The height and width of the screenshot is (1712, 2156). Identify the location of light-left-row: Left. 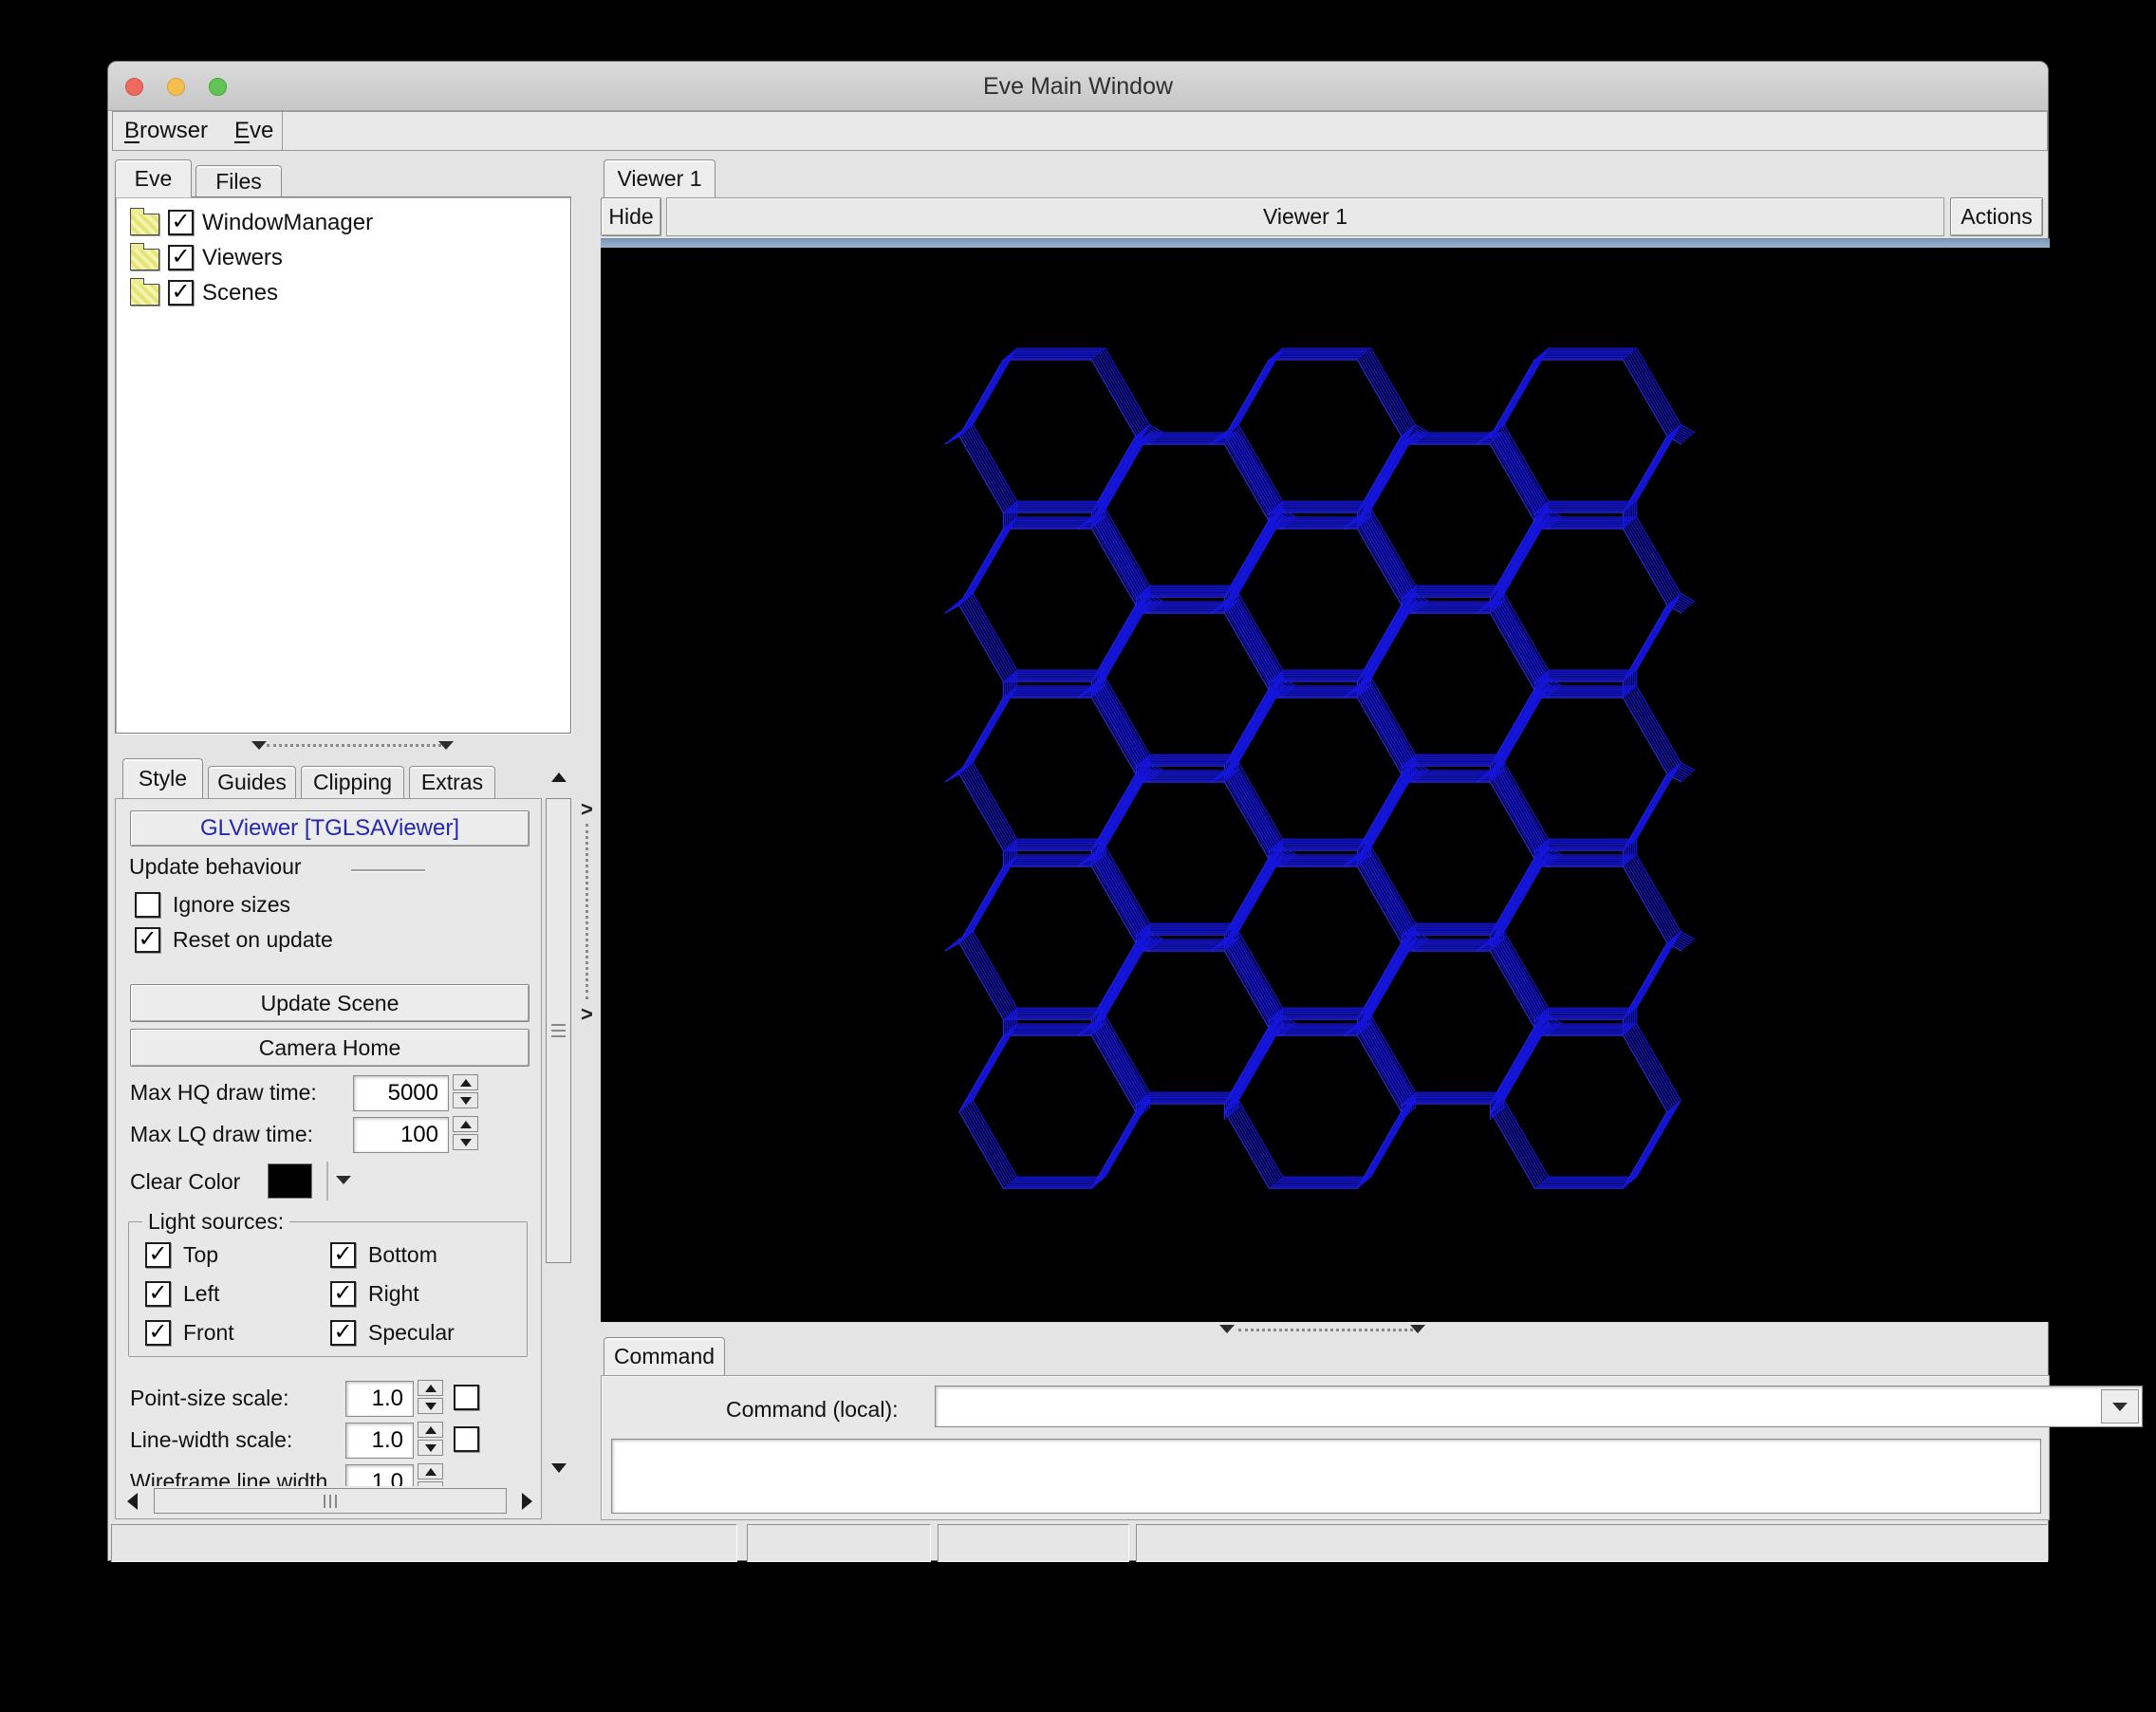
(182, 1294).